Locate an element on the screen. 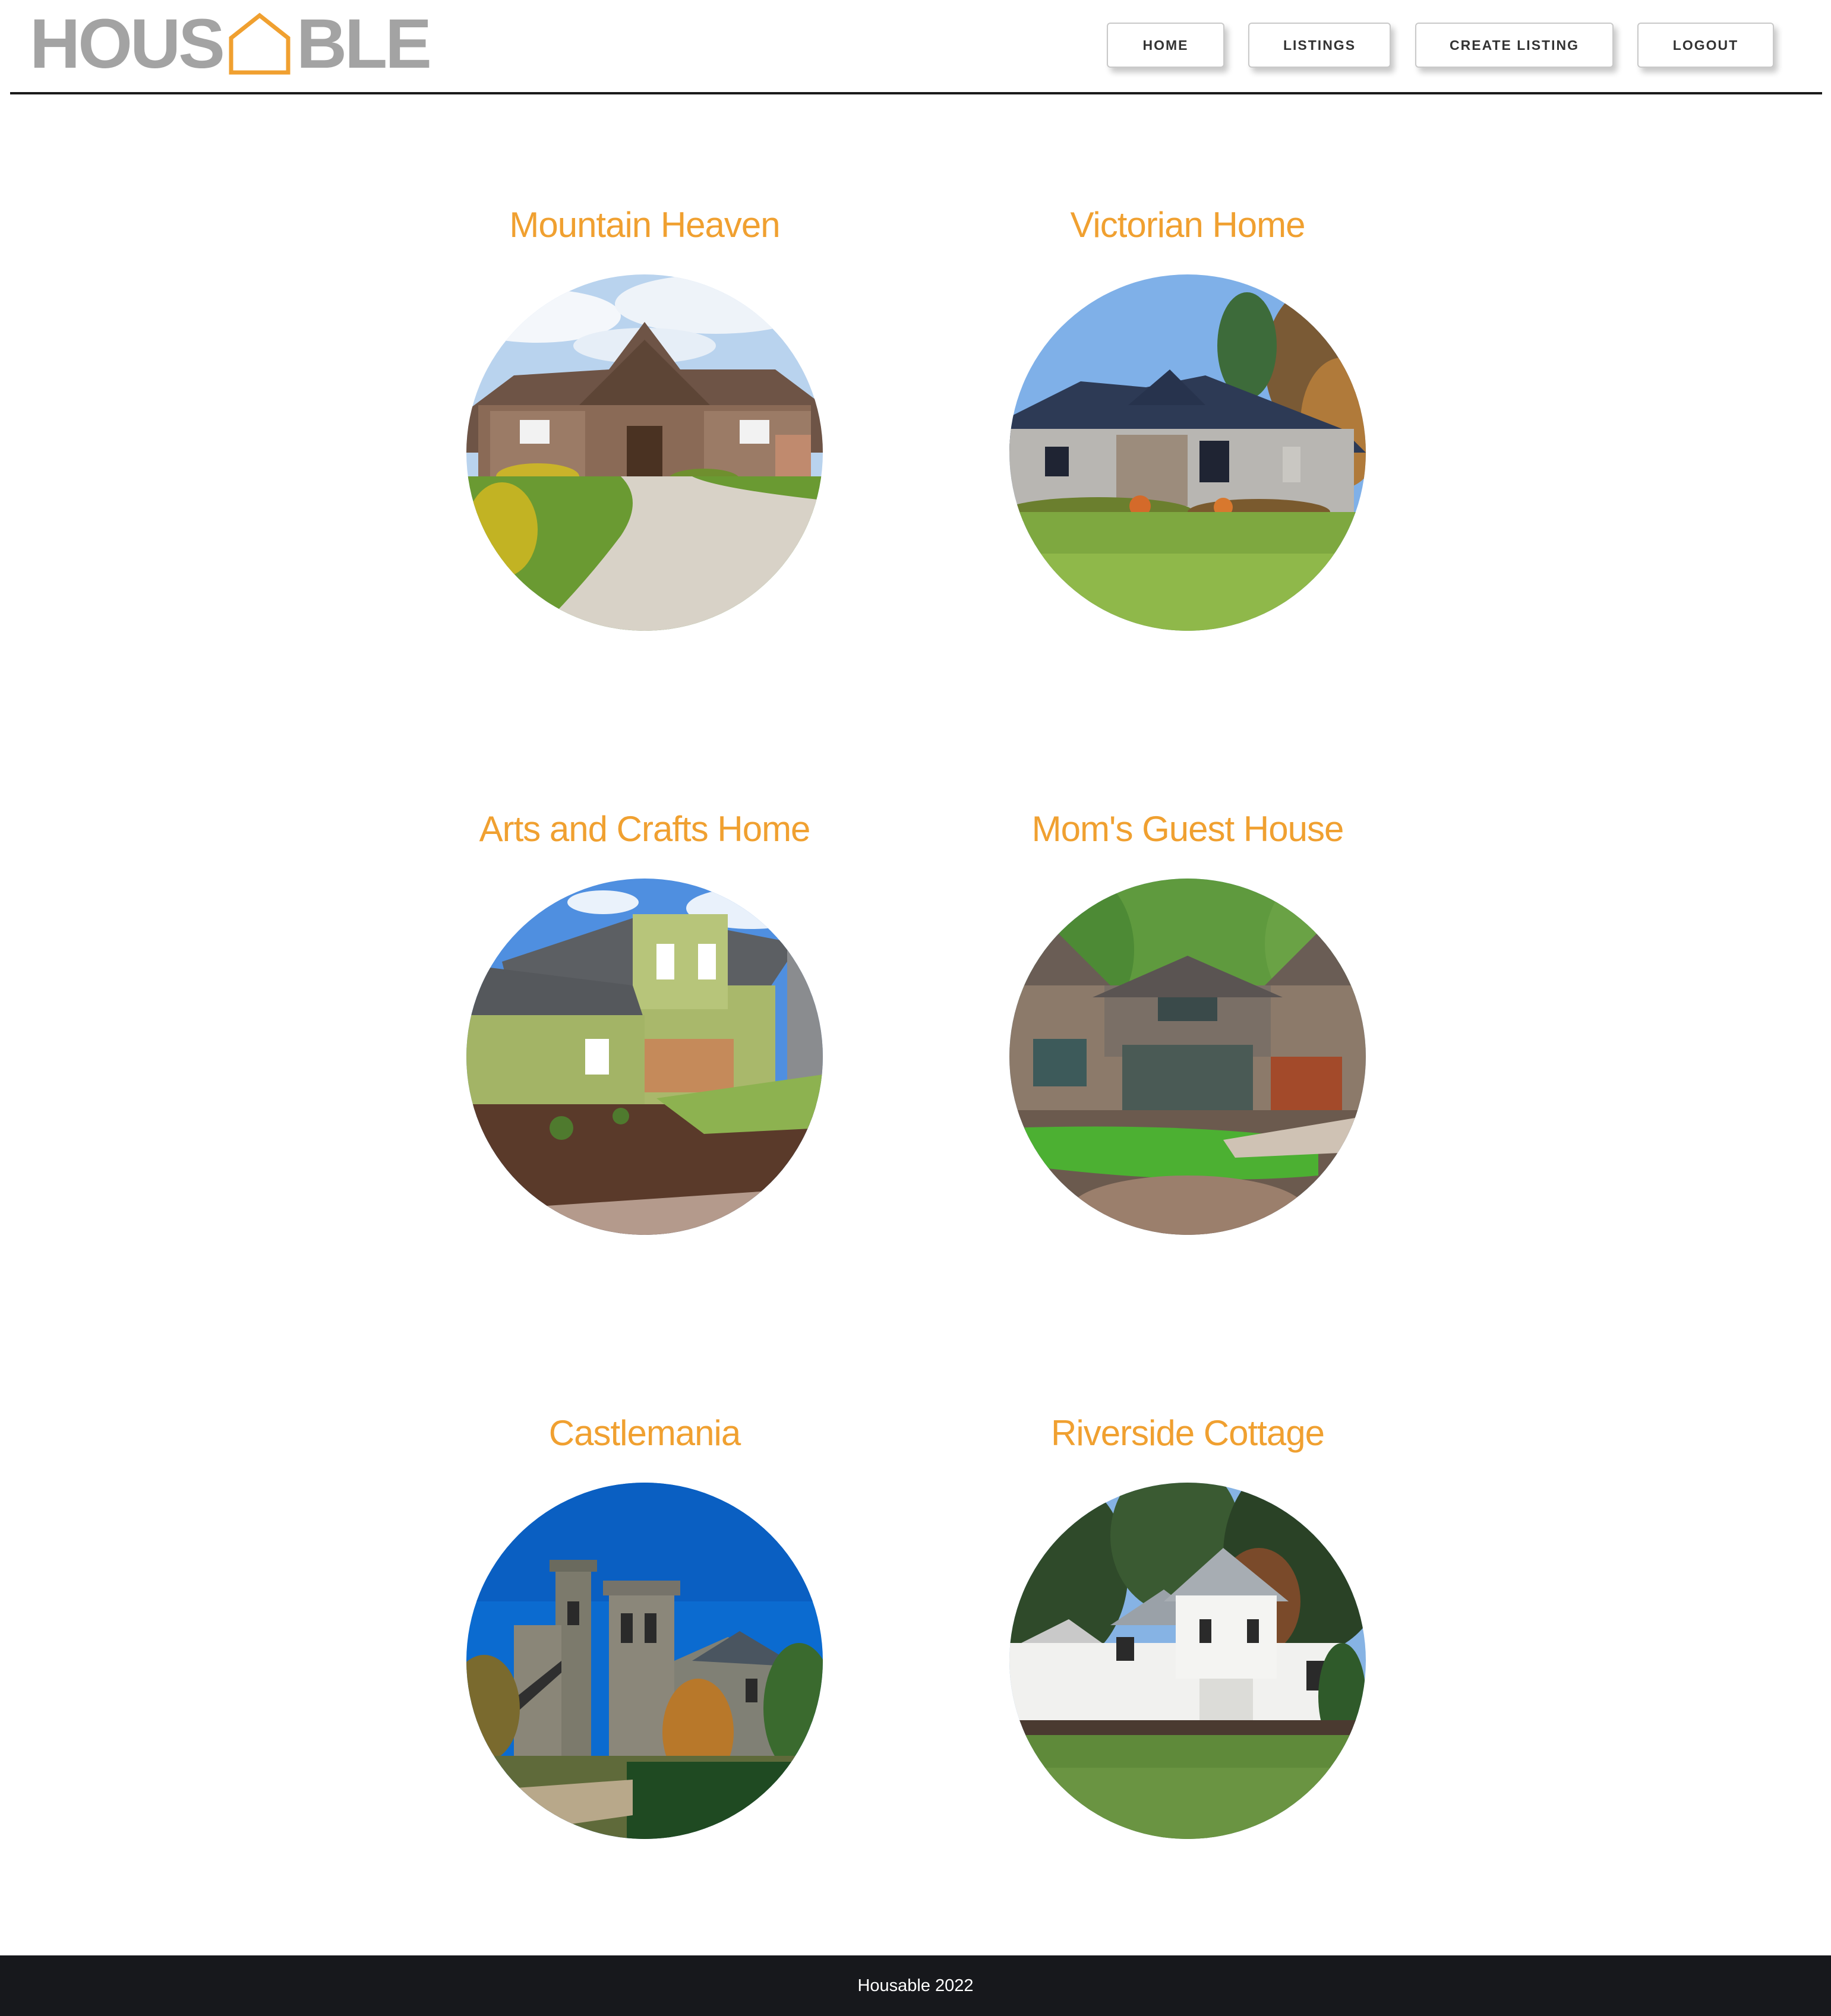  listing-card-mountain-heaven: Mountain Heaven is located at coordinates (645, 419).